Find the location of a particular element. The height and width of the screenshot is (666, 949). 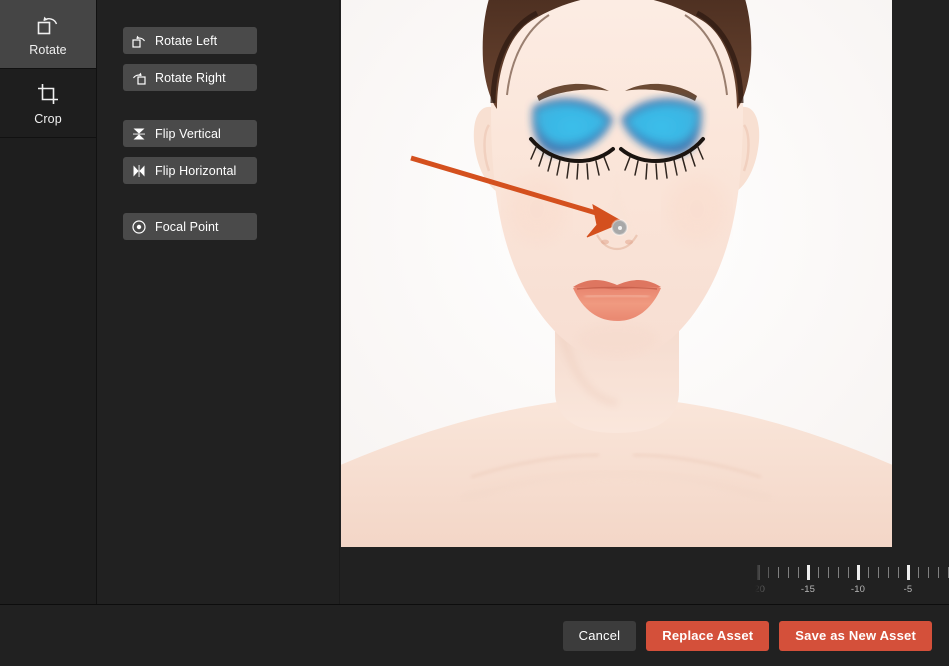

sidebar-item-rotate-label: Rotate is located at coordinates (48, 49).